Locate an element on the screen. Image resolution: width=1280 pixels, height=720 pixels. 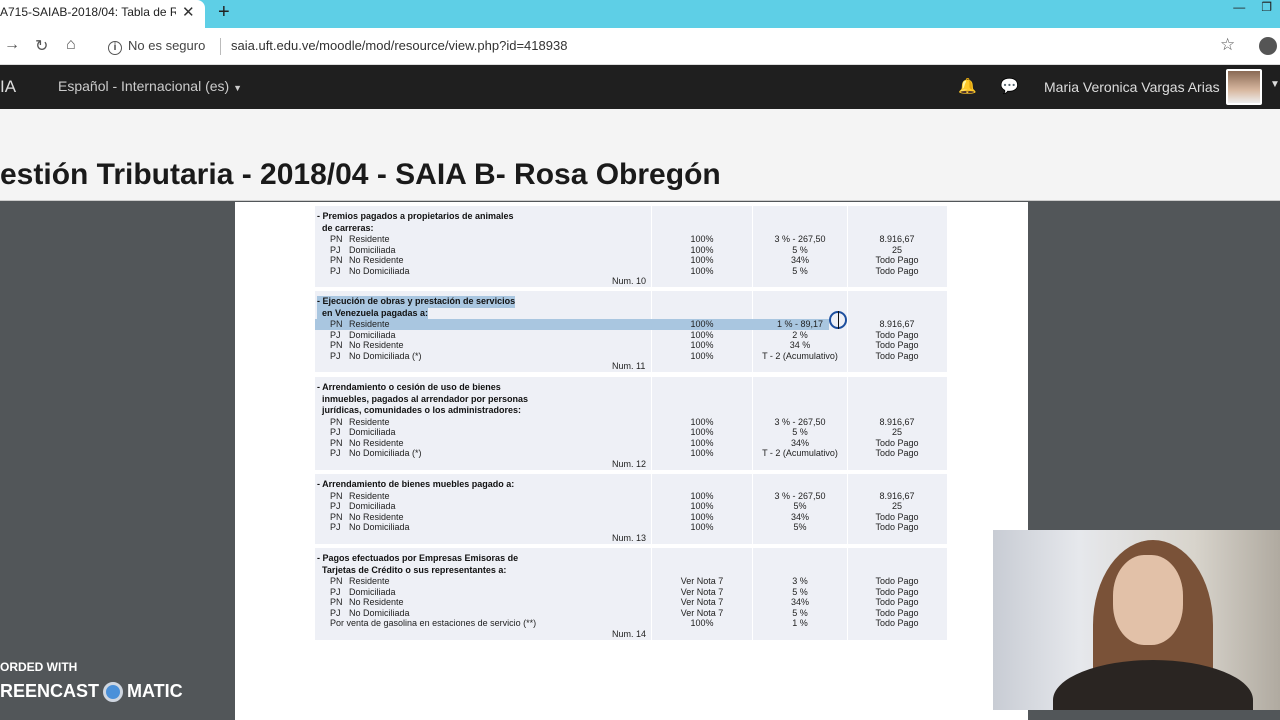
minimize-icon: — is located at coordinates (1239, 7).